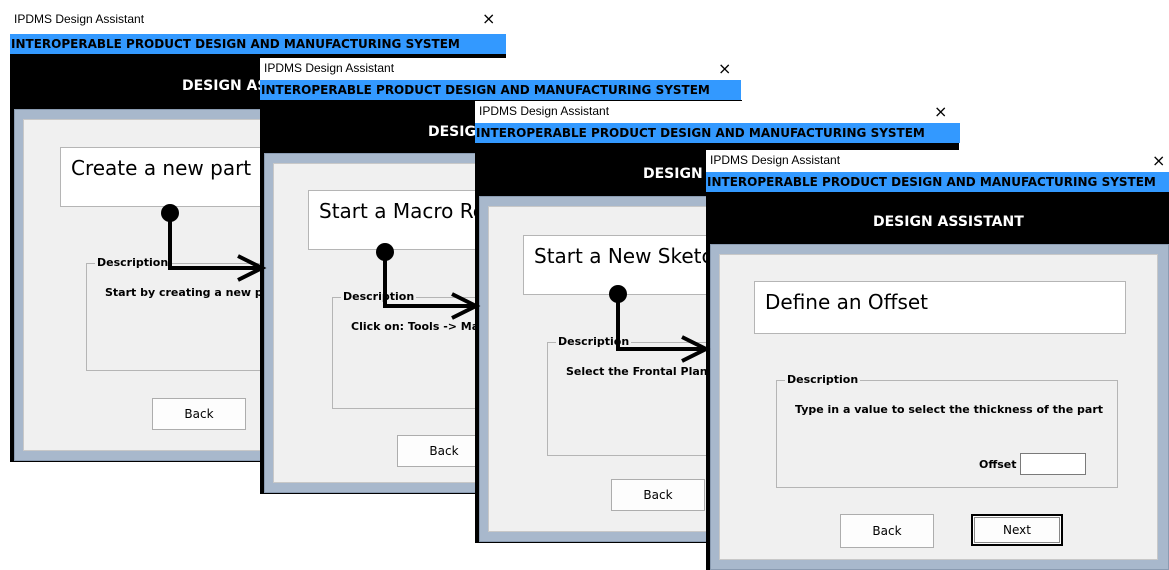 This screenshot has height=570, width=1169. I want to click on description-text: Start by creating a new part, so click(193, 292).